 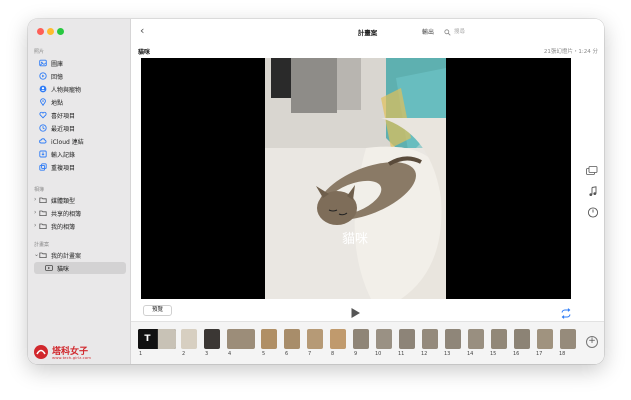 I want to click on clip-number: 10, so click(x=378, y=354).